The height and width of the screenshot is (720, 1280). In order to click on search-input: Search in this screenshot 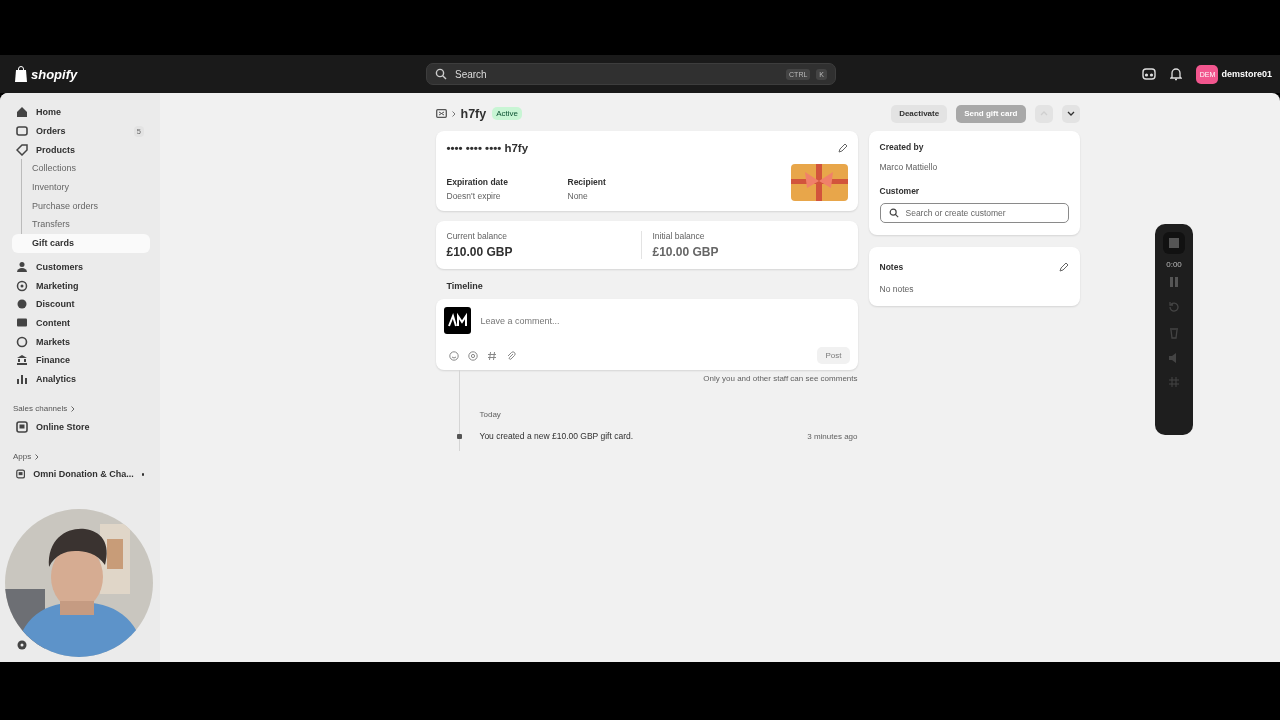, I will do `click(617, 74)`.